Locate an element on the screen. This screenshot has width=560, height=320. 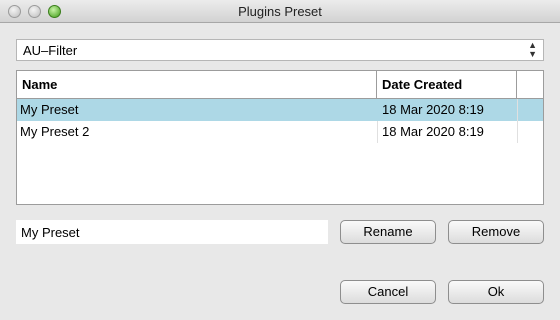
window-title: Plugins Preset is located at coordinates (280, 11).